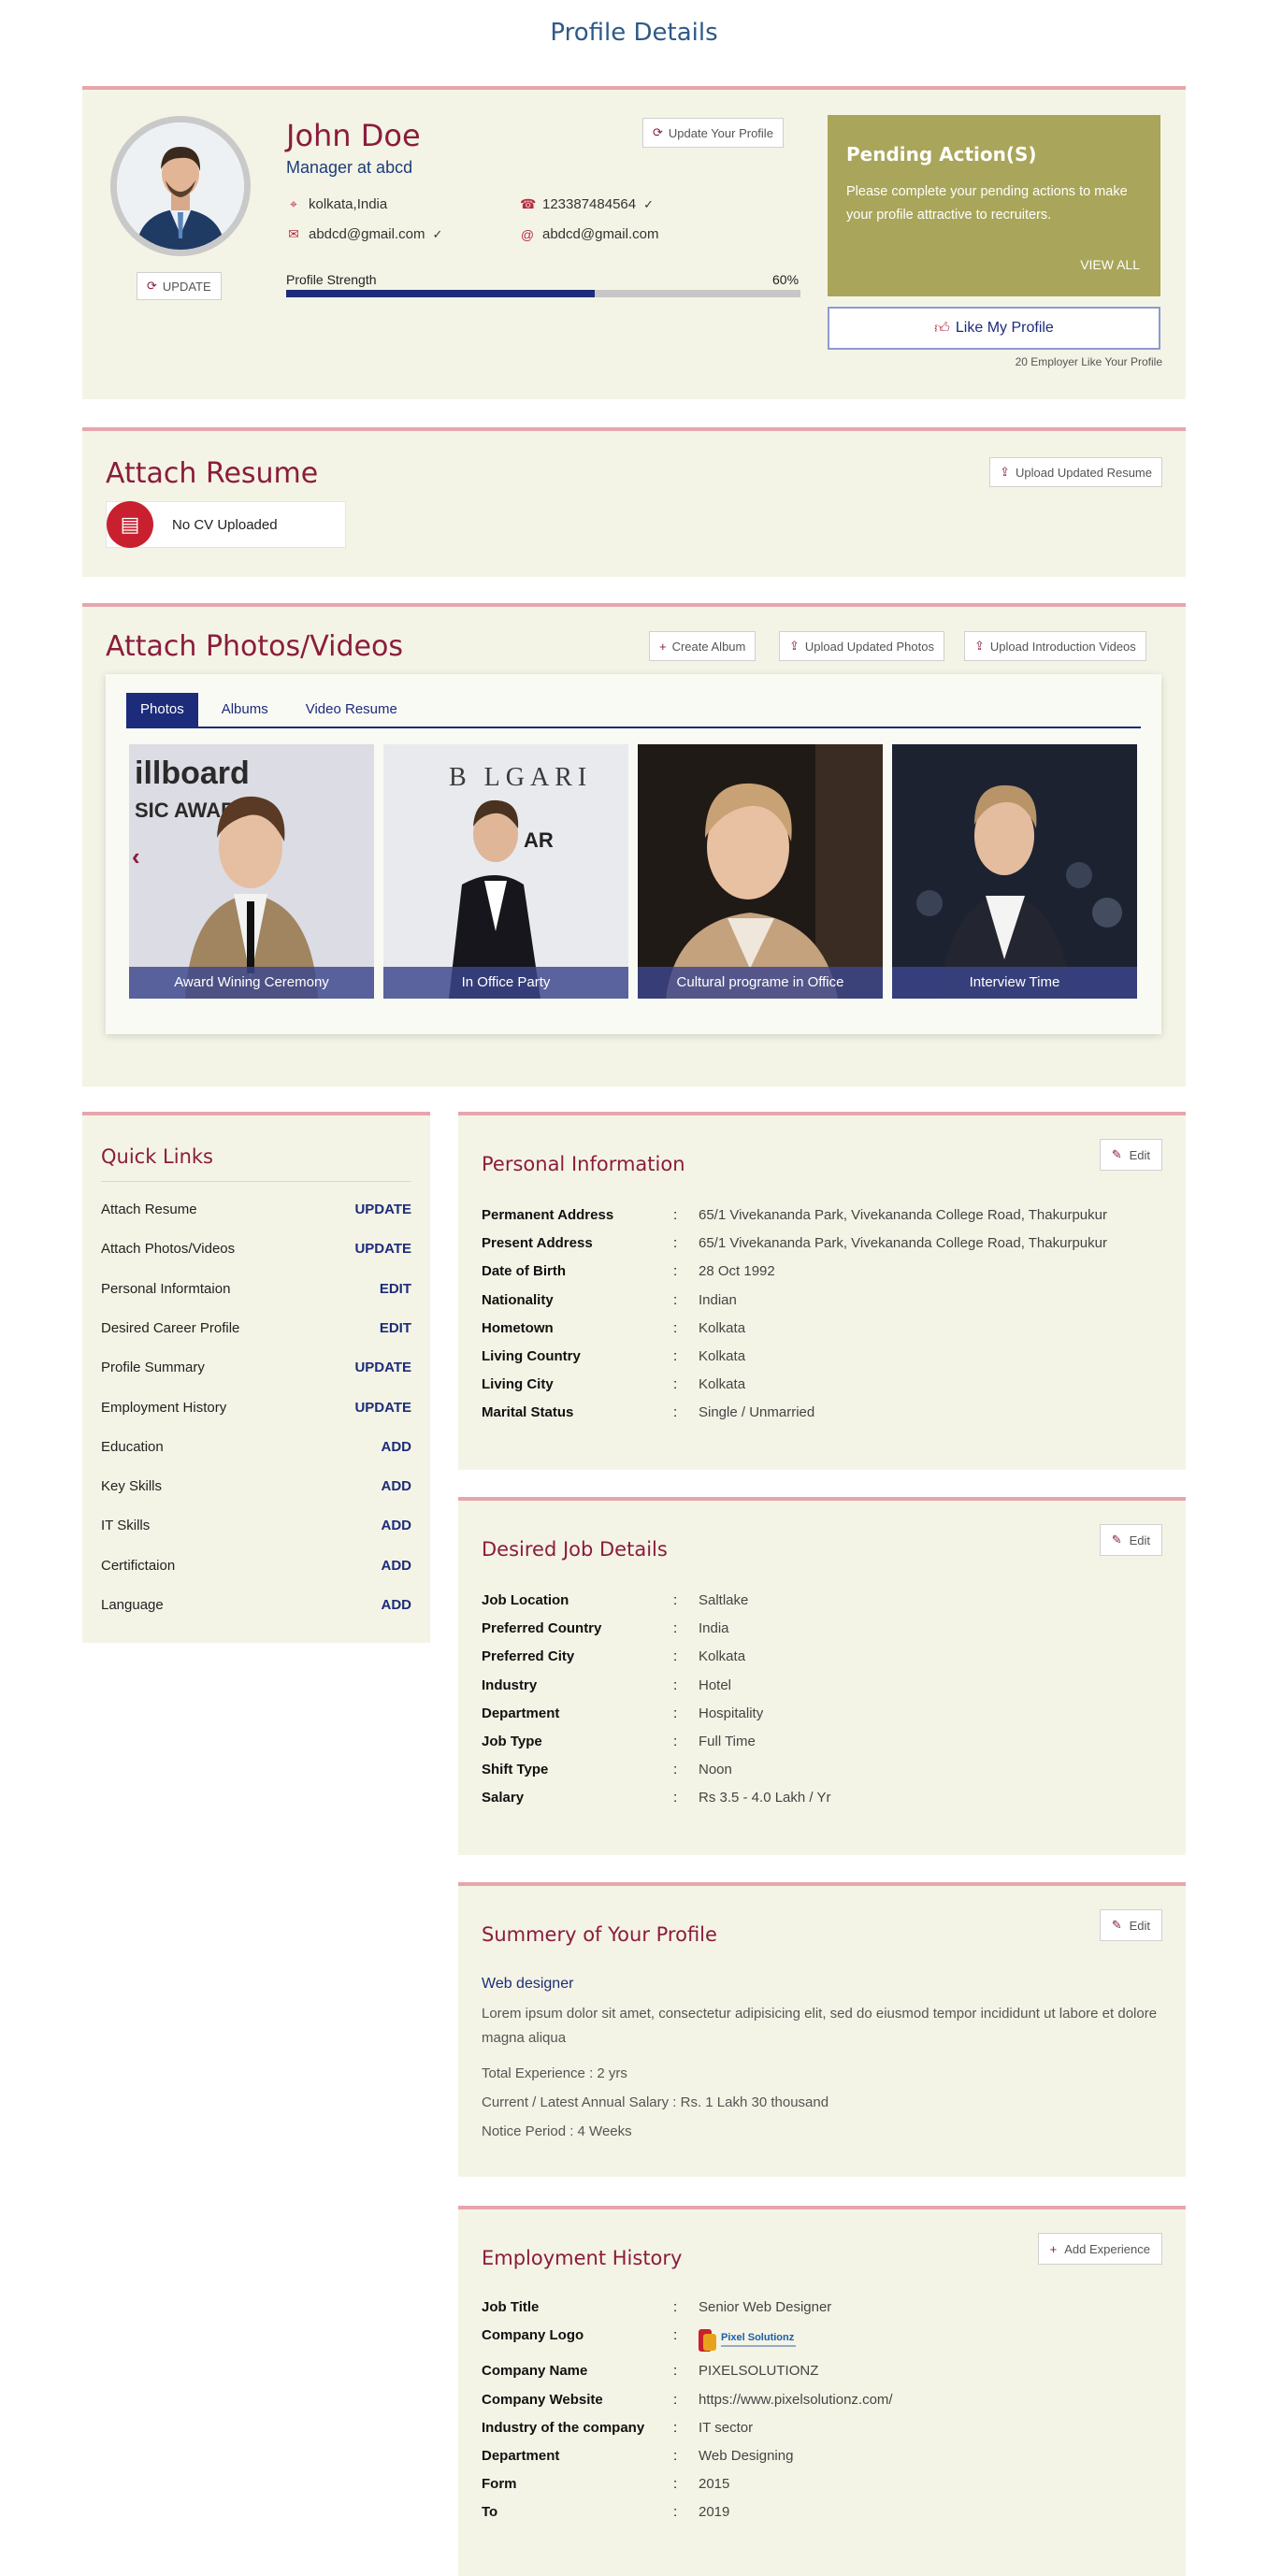  I want to click on add-experience-button: + Add Experience, so click(1099, 2249).